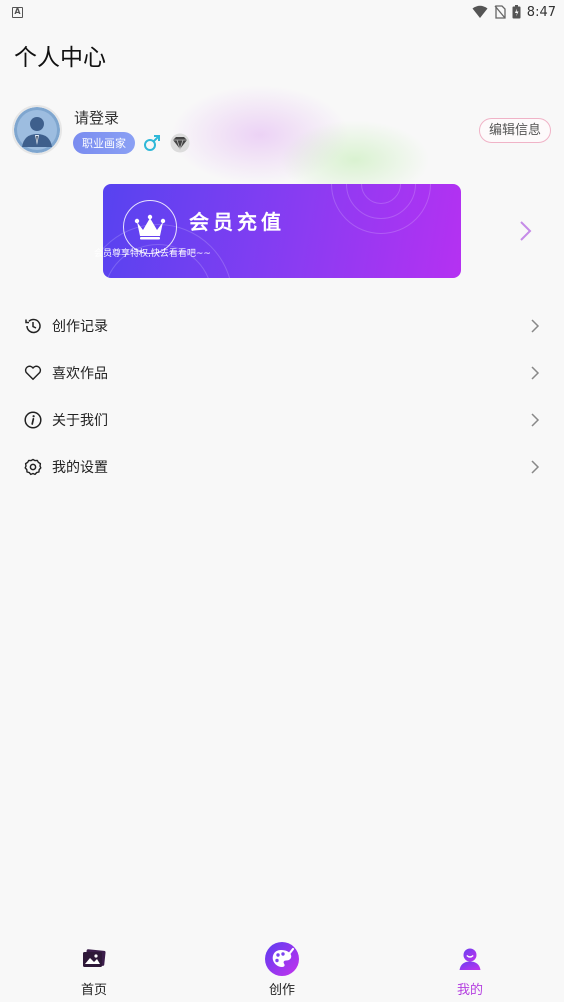 This screenshot has width=564, height=1002. I want to click on default-avatar-icon, so click(37, 130).